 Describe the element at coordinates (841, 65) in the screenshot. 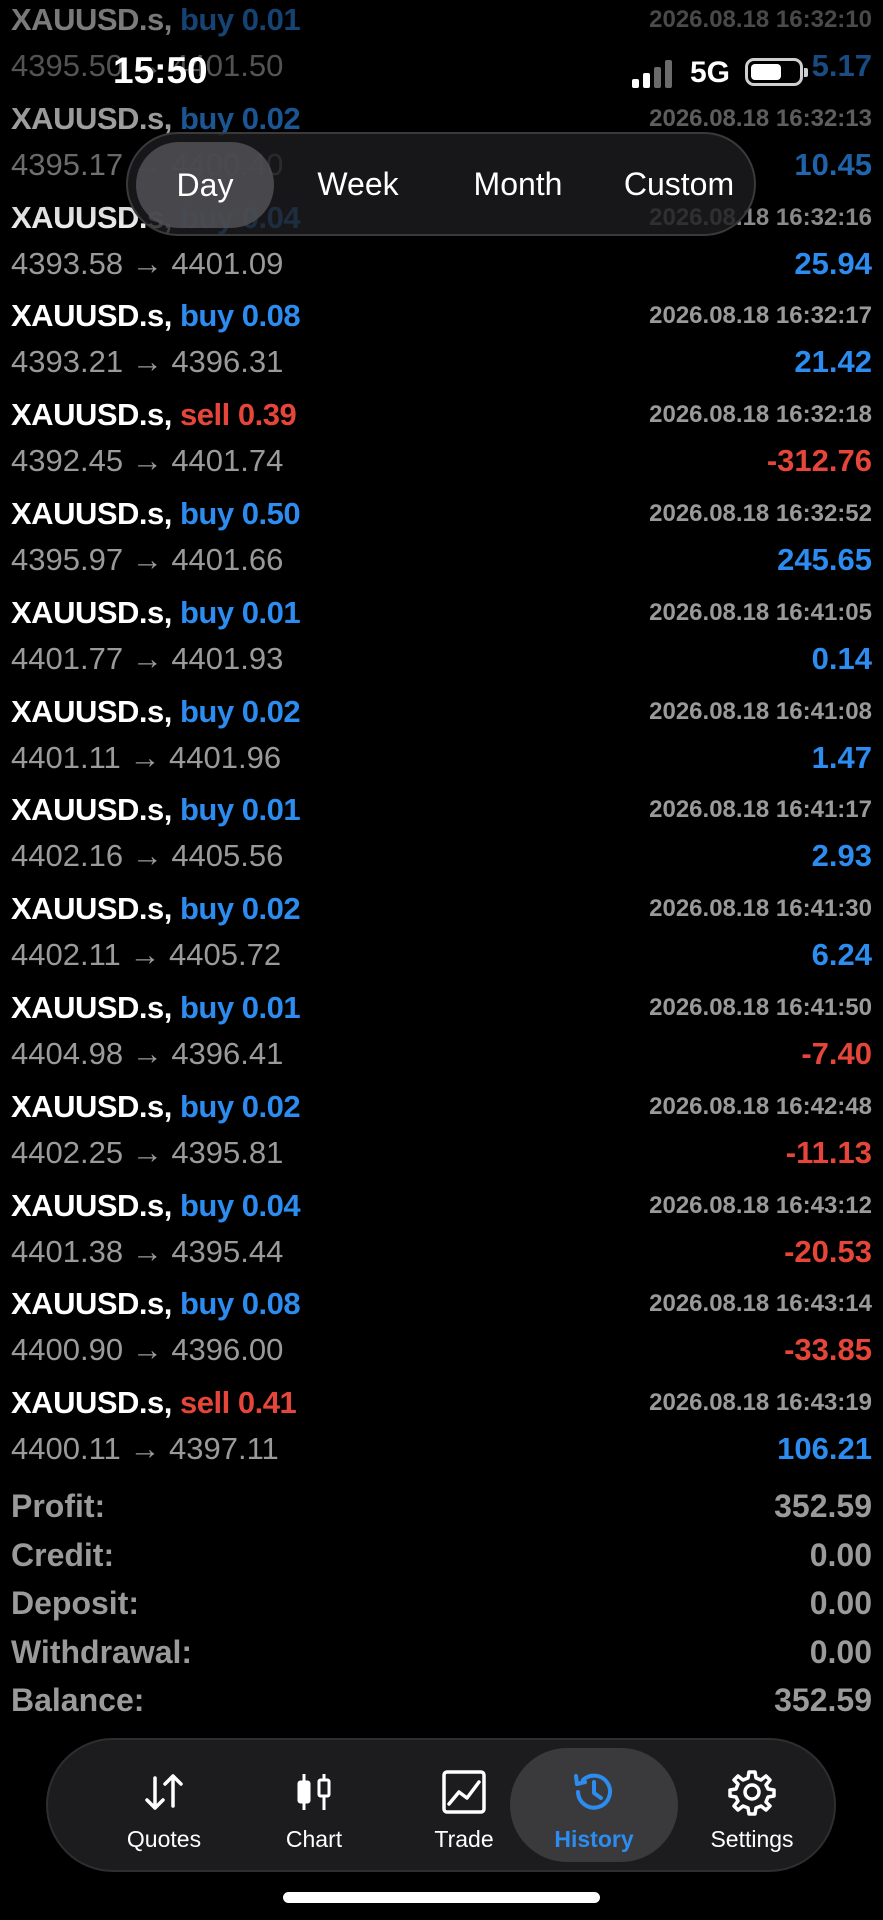

I see `trade-profit: 5.17` at that location.